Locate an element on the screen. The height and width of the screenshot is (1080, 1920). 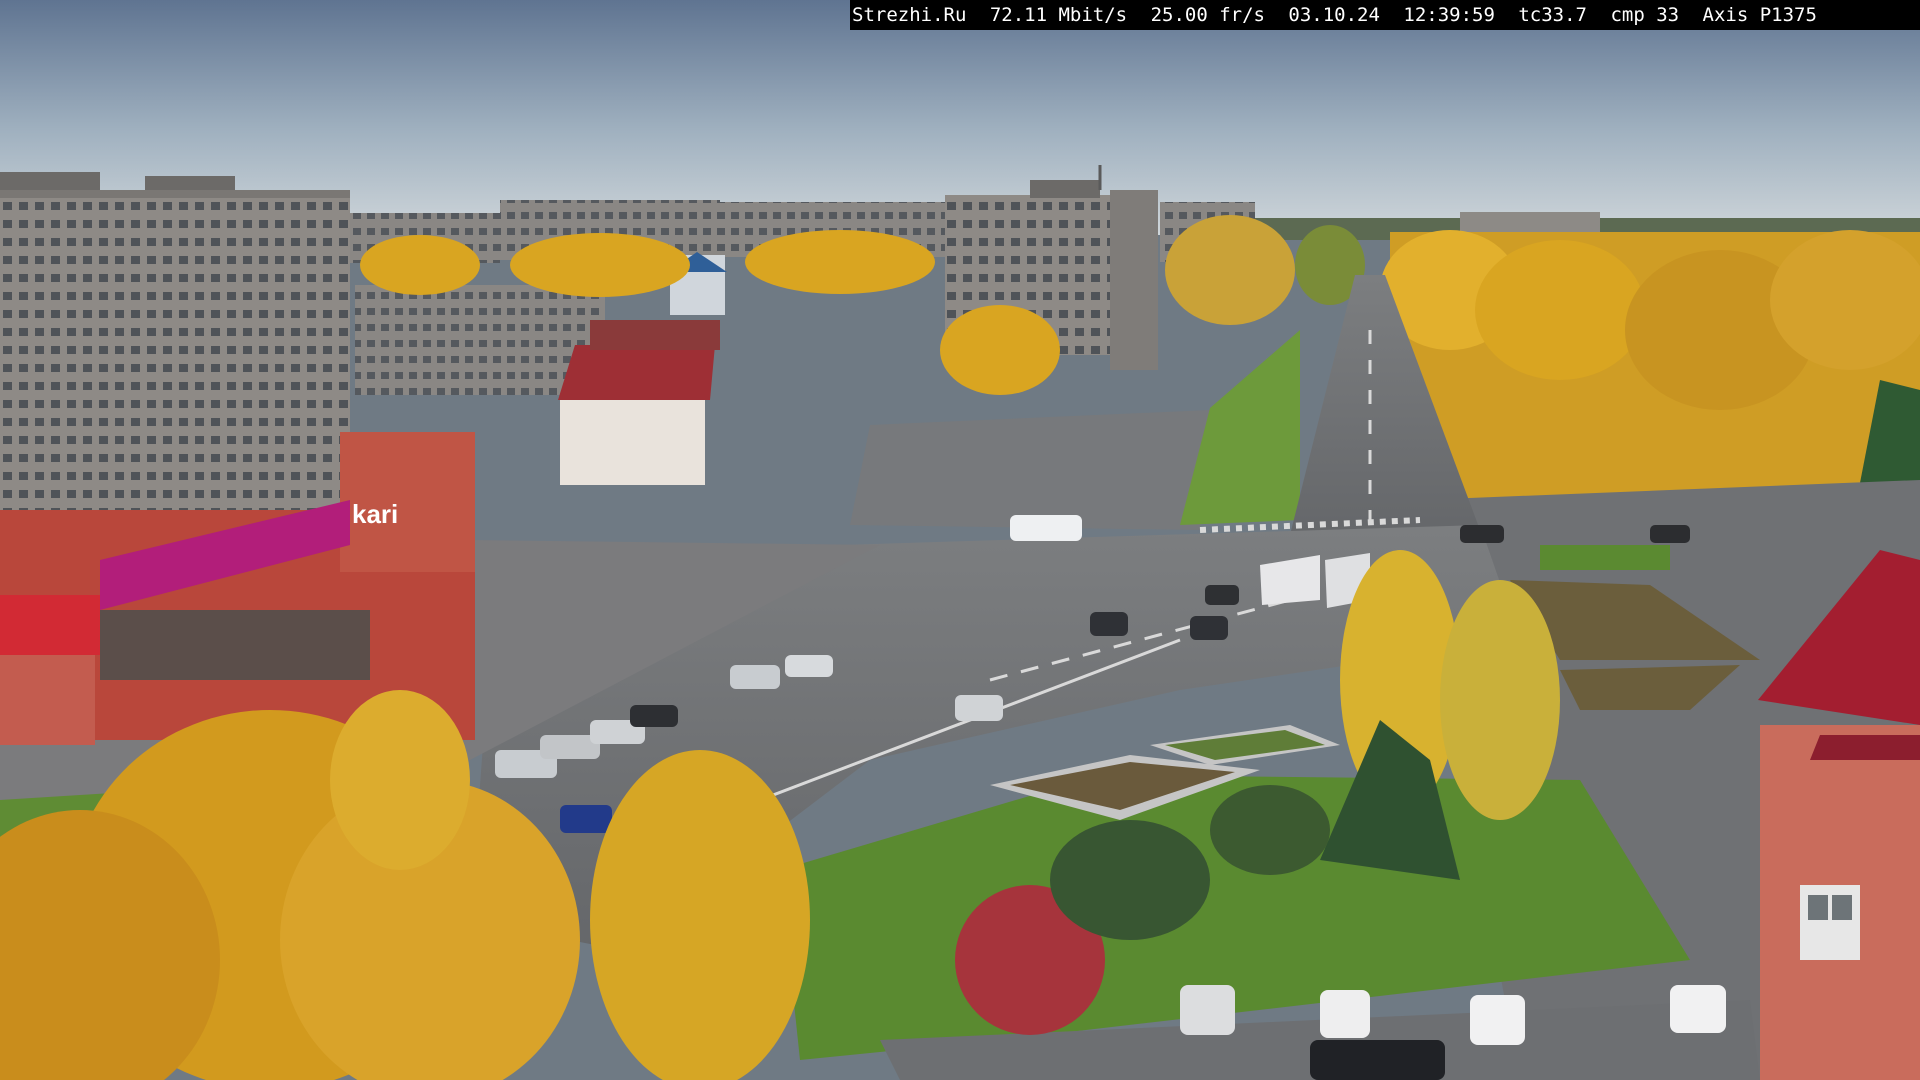
store-sign: kari is located at coordinates (375, 514).